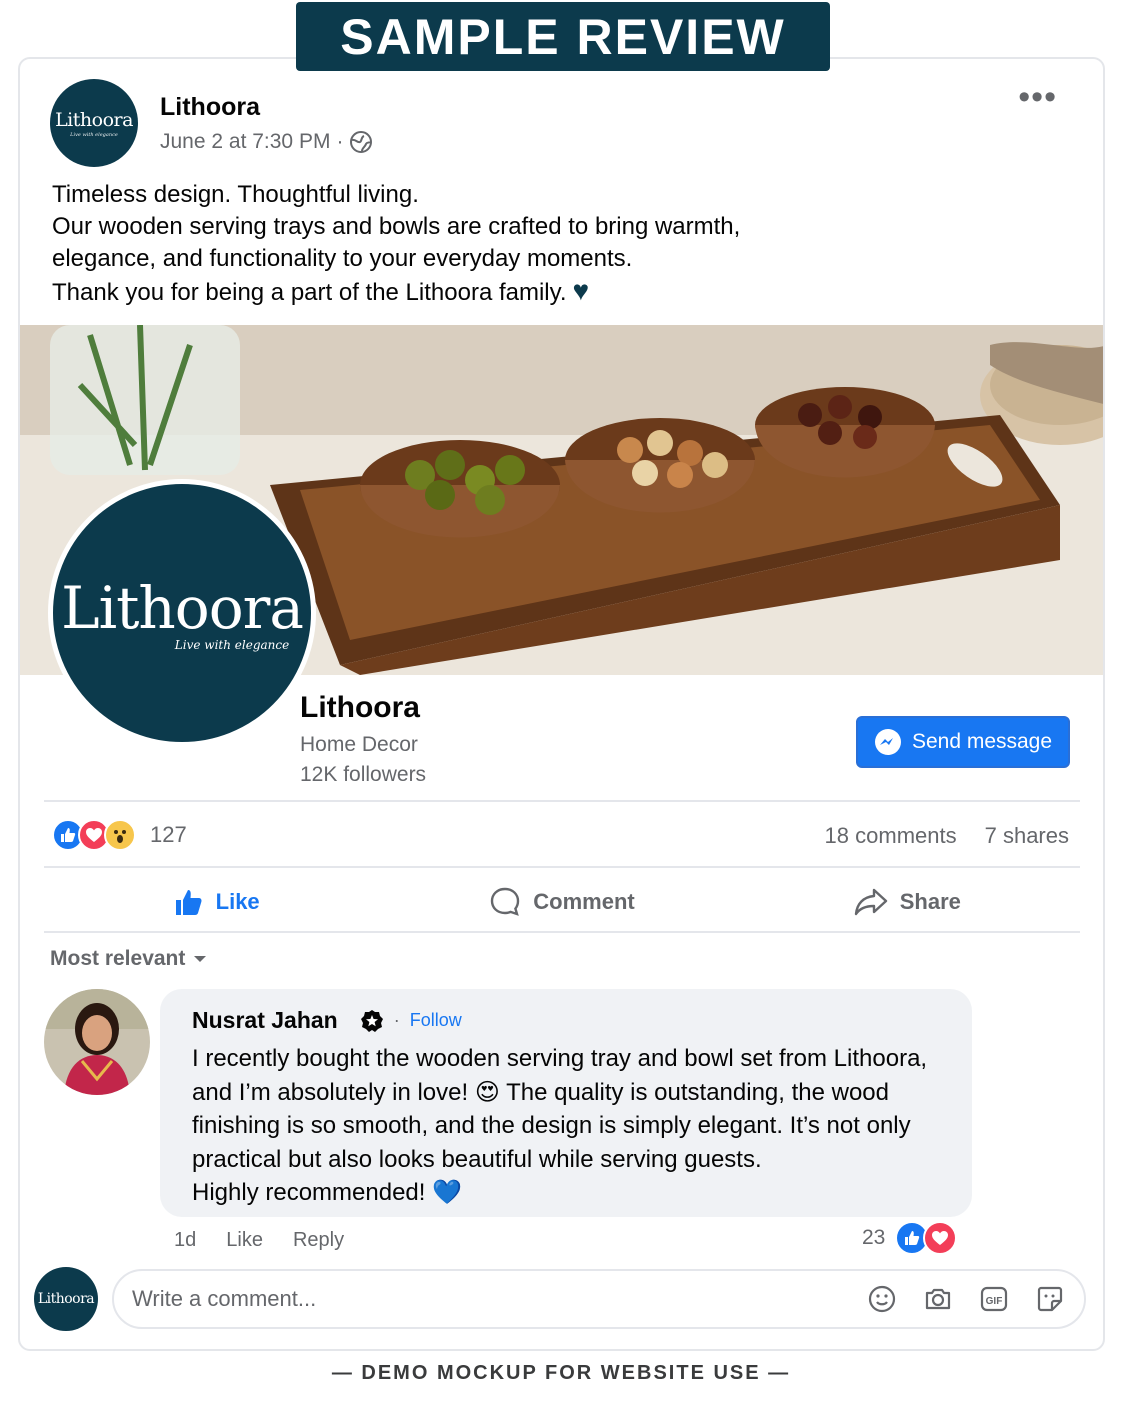 This screenshot has width=1122, height=1402. What do you see at coordinates (910, 1238) in the screenshot?
I see `comment-reactions: 23` at bounding box center [910, 1238].